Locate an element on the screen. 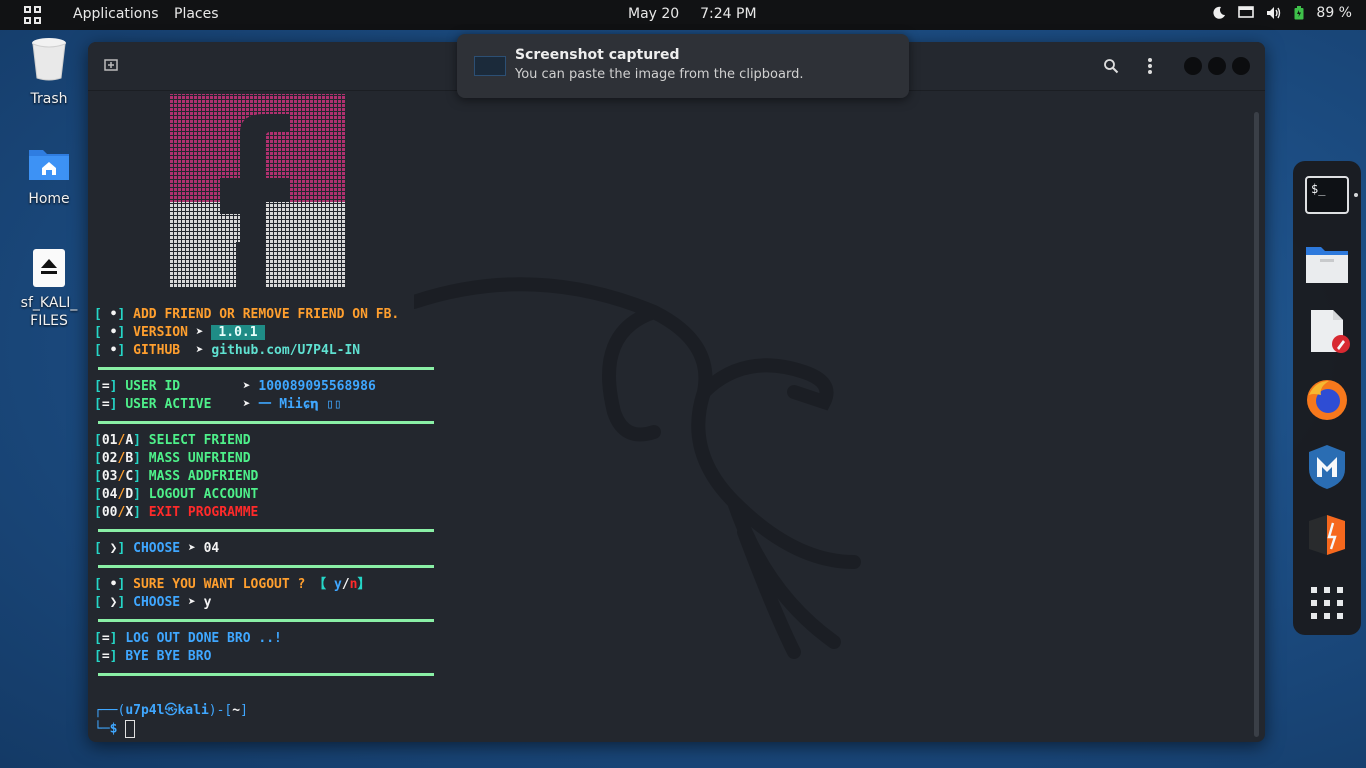 This screenshot has height=768, width=1366. info-line-description: [ •] ADD FRIEND OR REMOVE FRIEND ON FB. is located at coordinates (247, 314).